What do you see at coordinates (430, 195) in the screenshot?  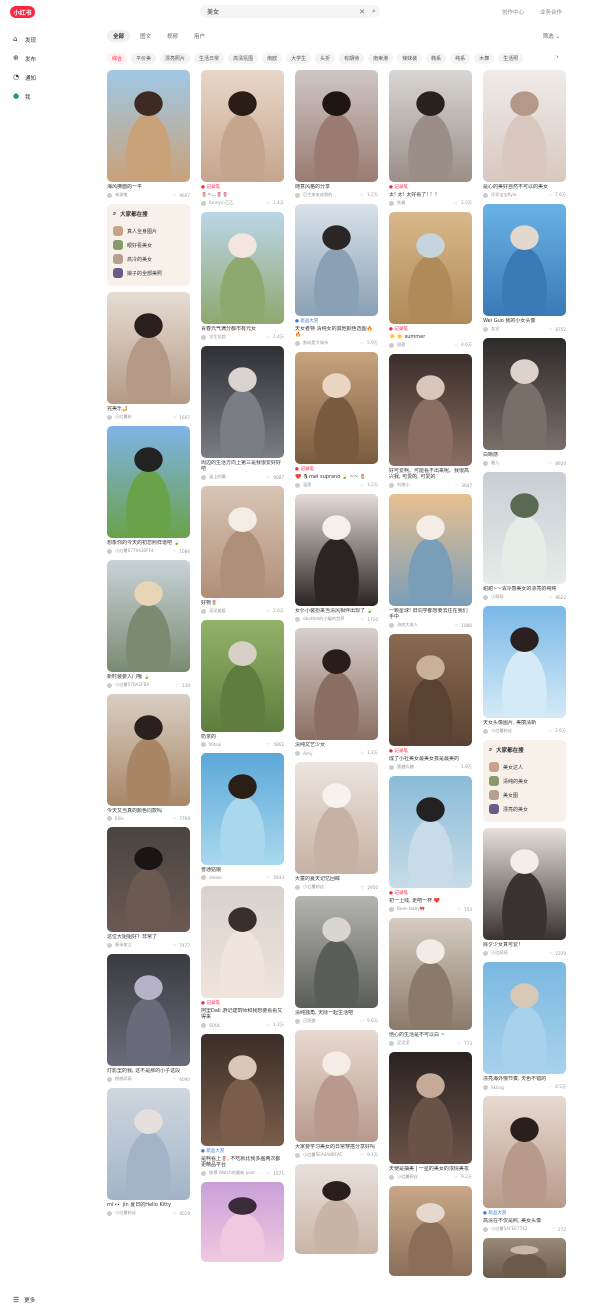 I see `note-title: 太! 太! 太好看了! ！！` at bounding box center [430, 195].